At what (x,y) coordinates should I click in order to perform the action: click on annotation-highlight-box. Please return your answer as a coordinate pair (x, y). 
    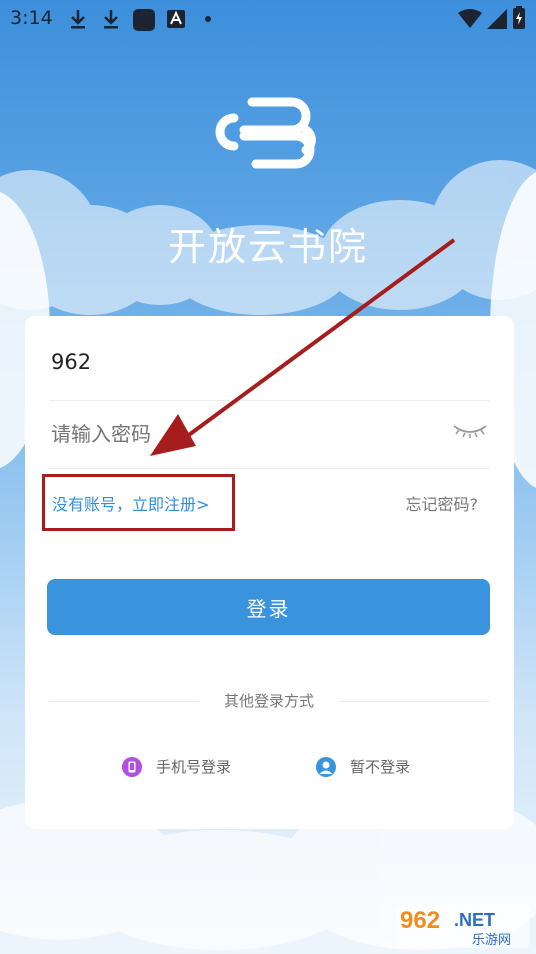
    Looking at the image, I should click on (138, 502).